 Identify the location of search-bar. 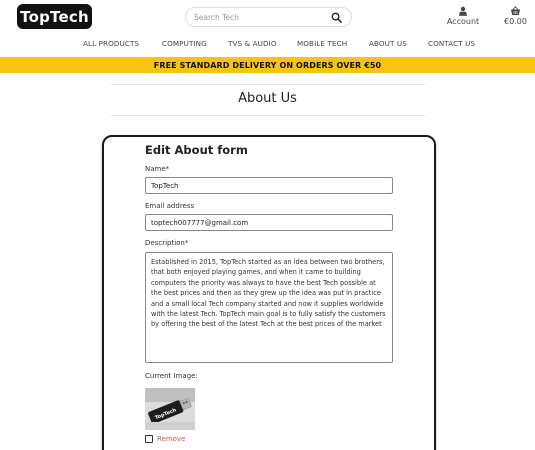
(268, 17).